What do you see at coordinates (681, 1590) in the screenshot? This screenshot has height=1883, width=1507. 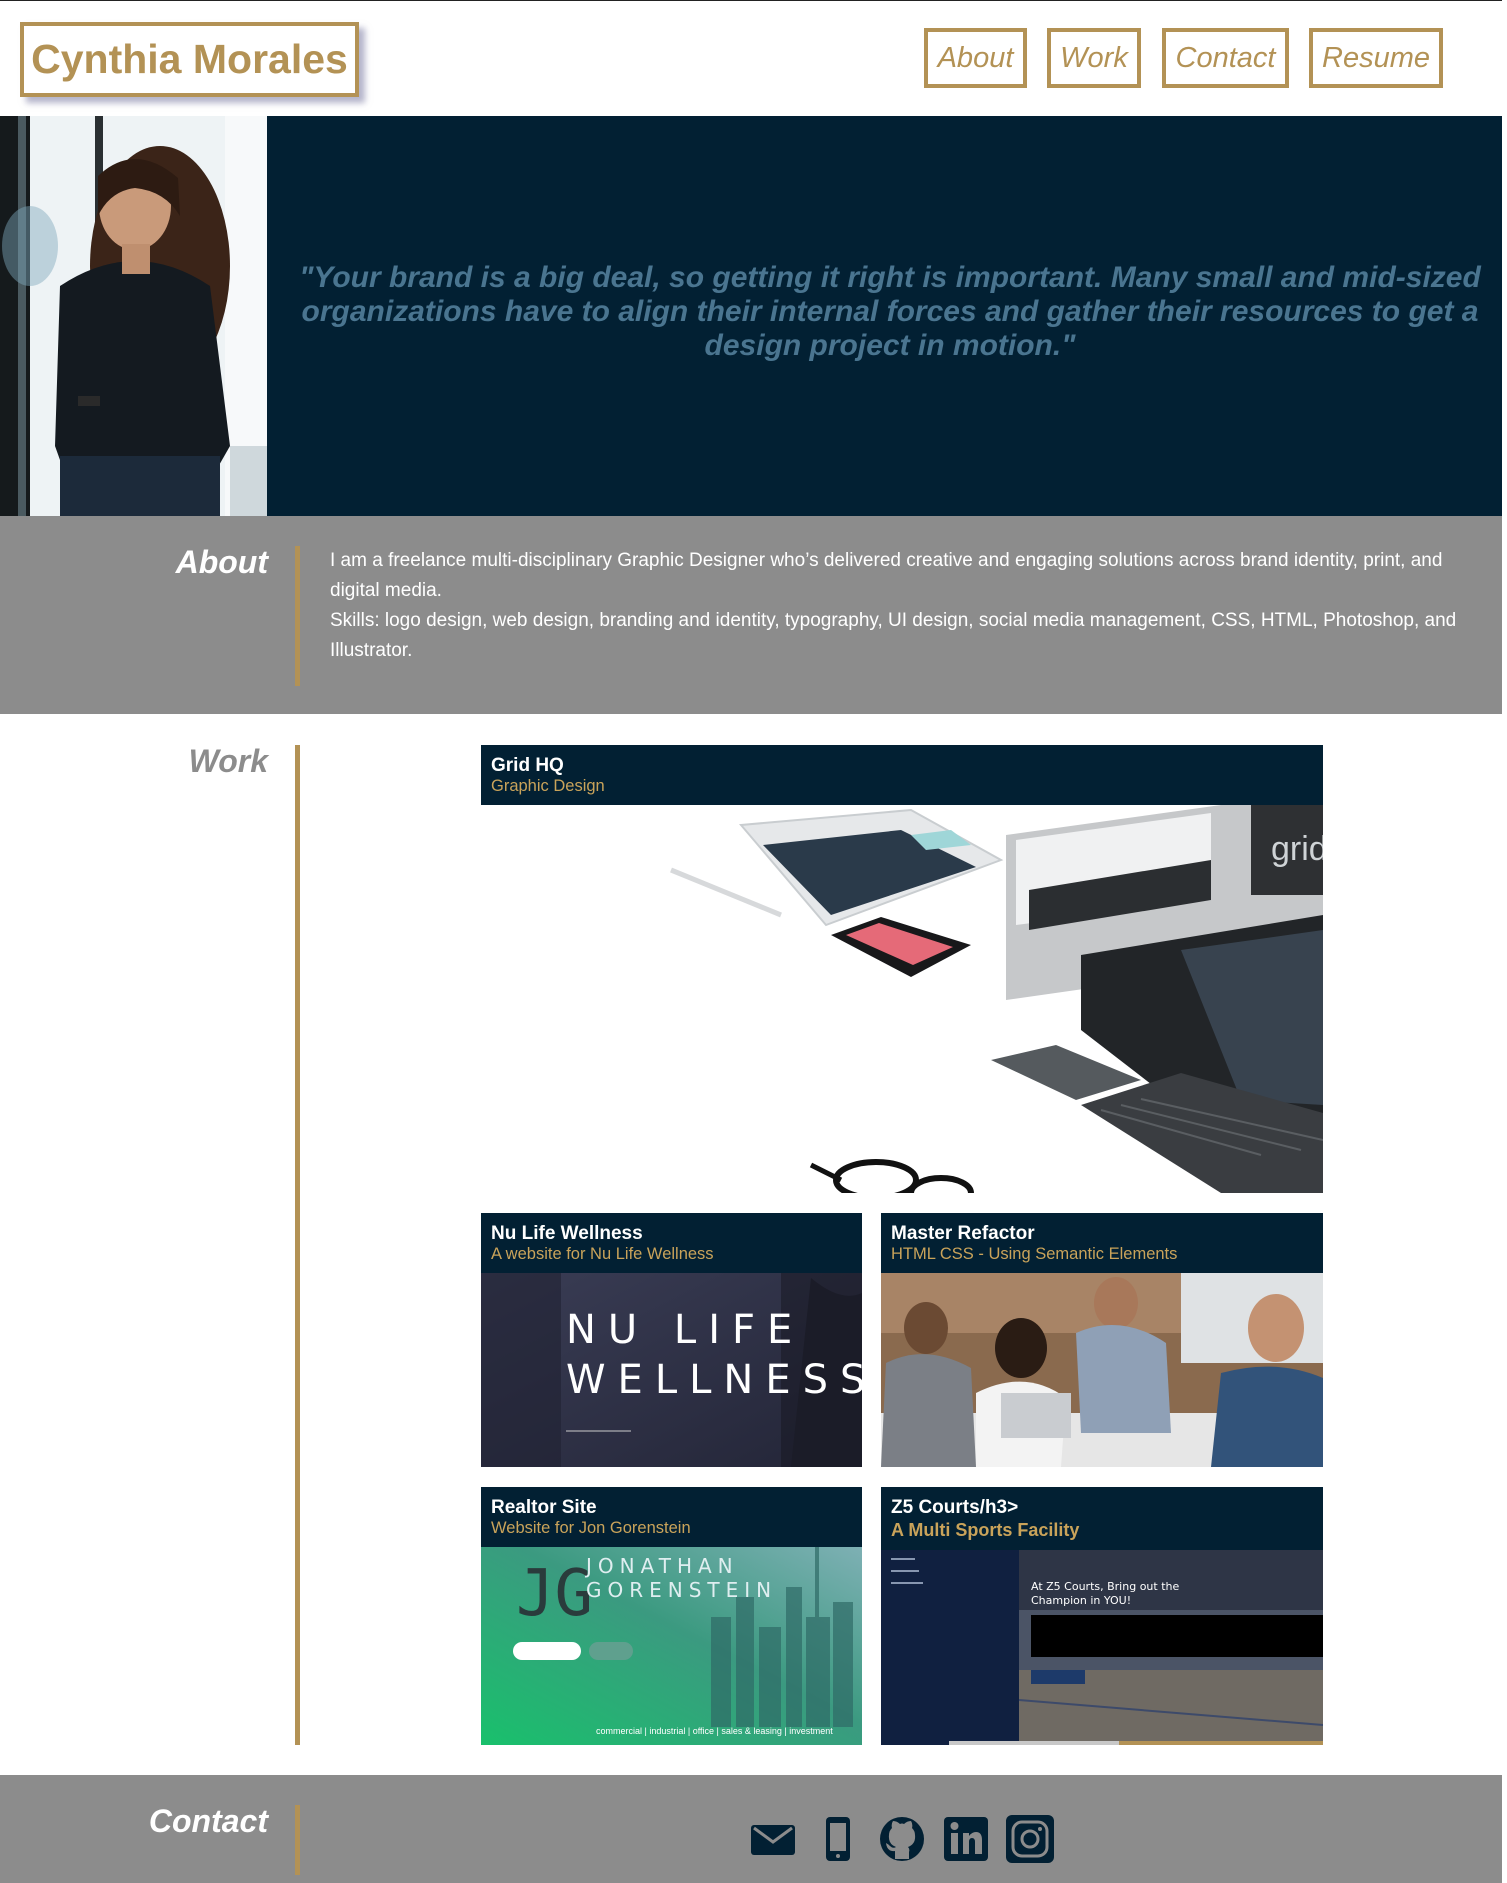 I see `gorenstein-text: GORENSTEIN` at bounding box center [681, 1590].